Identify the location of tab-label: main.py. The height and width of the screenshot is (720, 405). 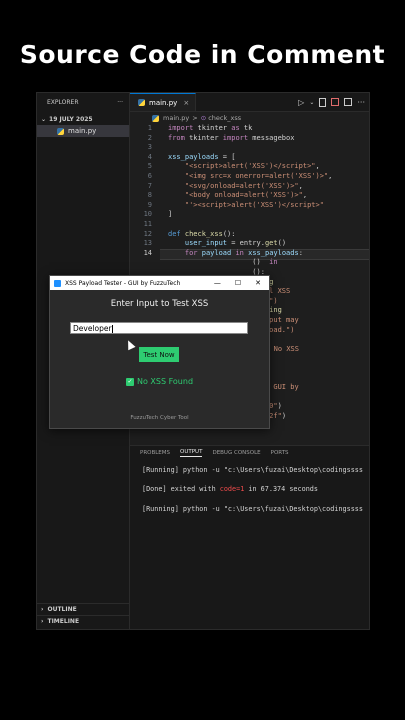
(163, 102).